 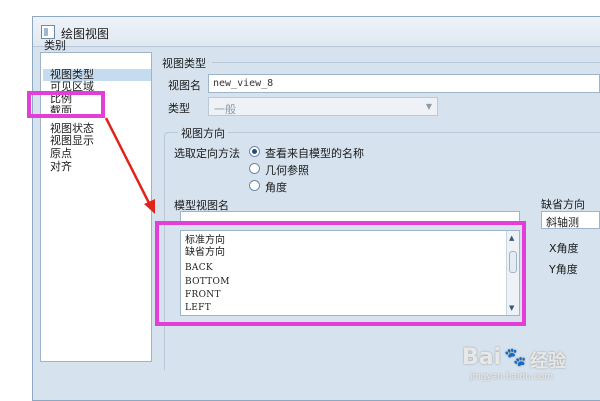 I want to click on watermark-url: jingyan.baidu.com, so click(x=512, y=377).